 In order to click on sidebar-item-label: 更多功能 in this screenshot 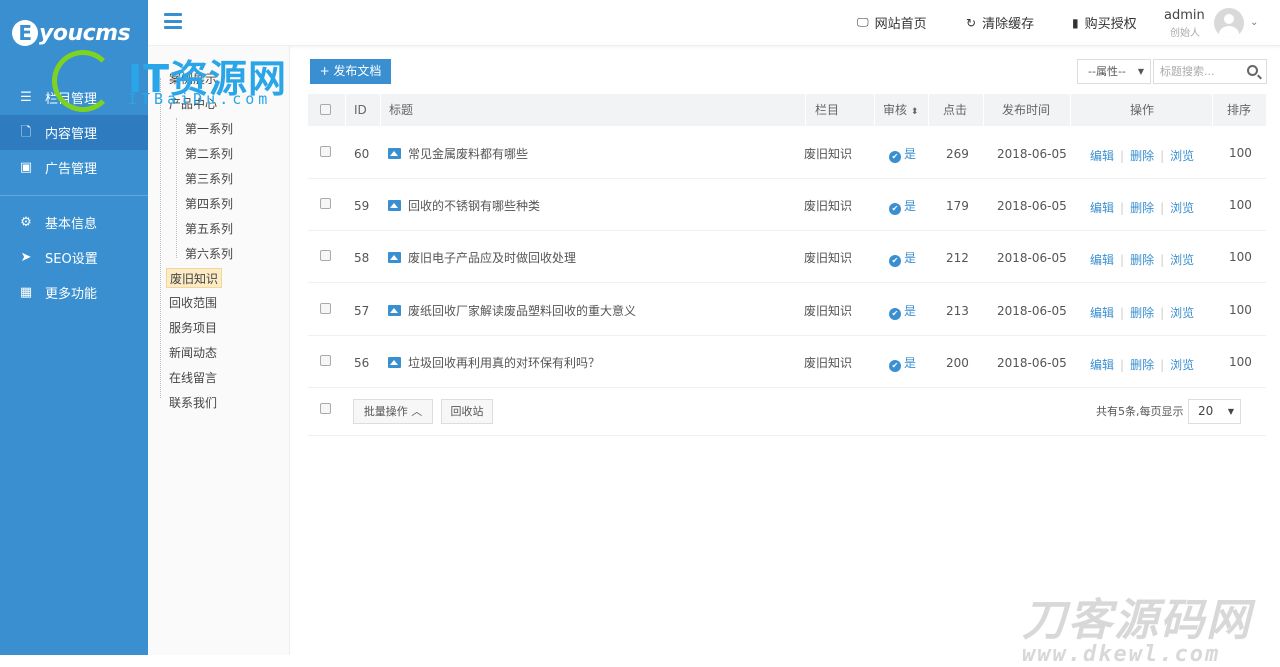, I will do `click(71, 294)`.